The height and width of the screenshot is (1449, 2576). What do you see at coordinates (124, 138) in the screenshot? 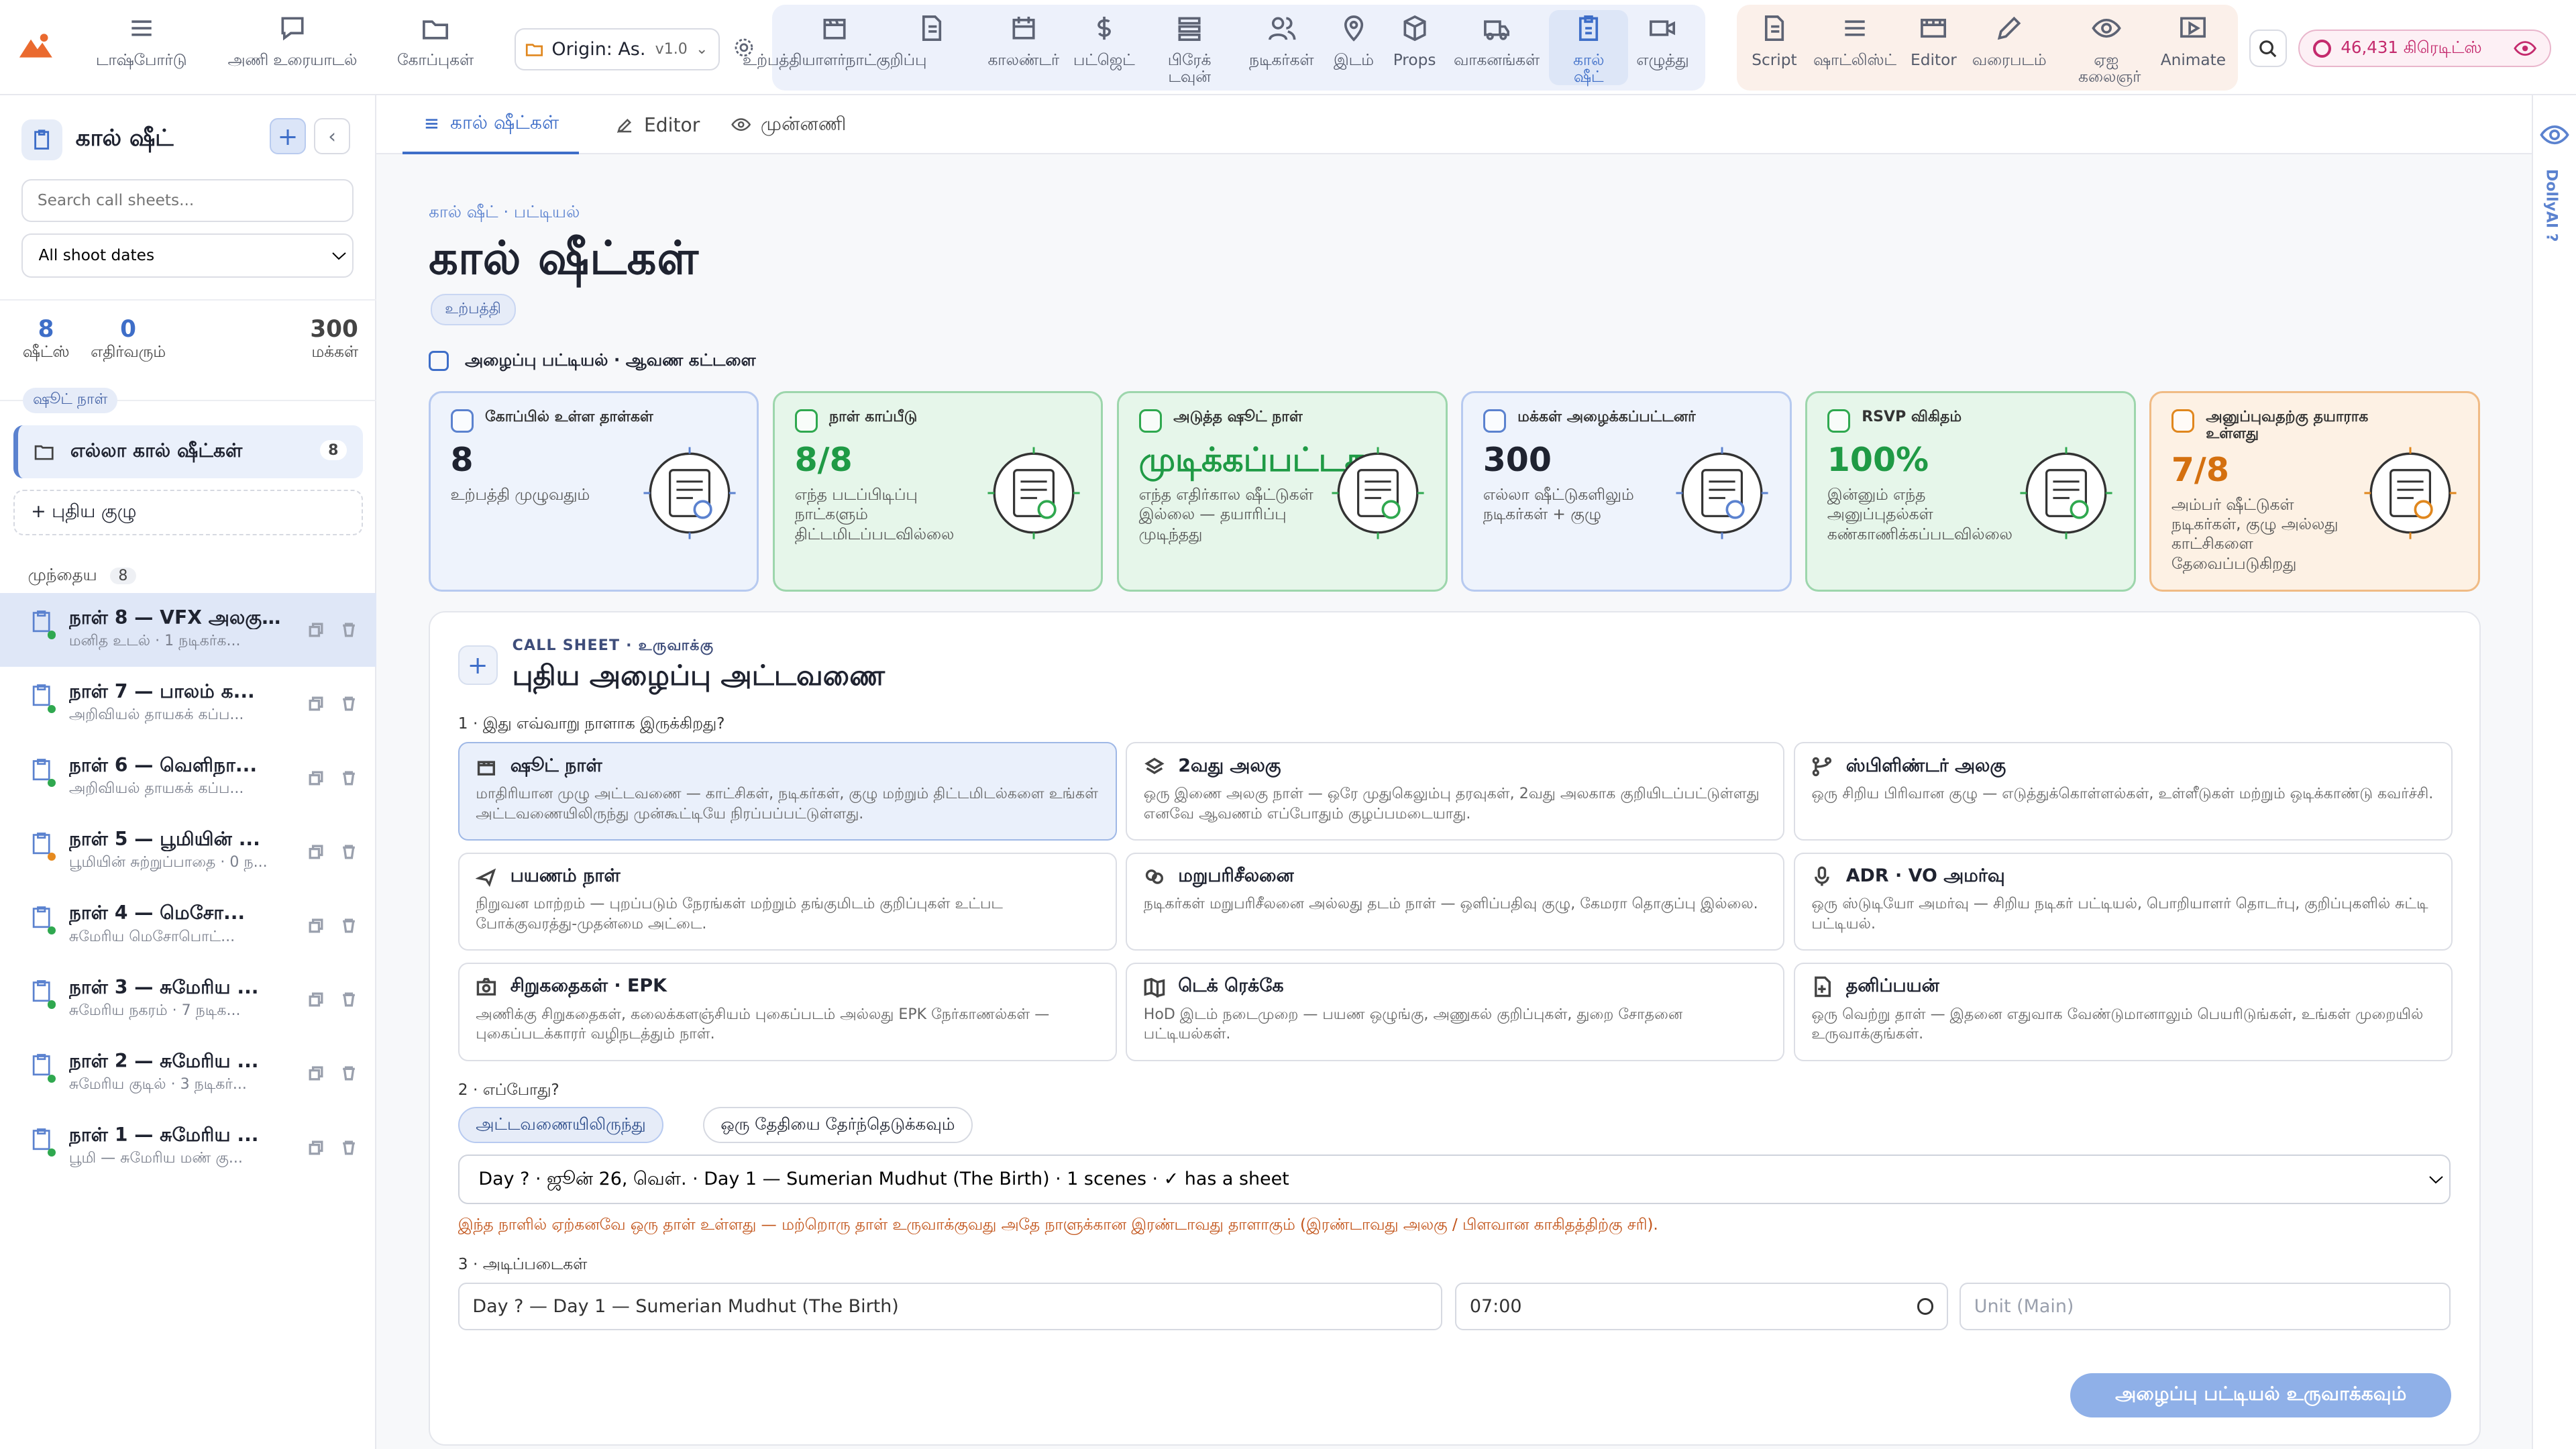
I see `sidebar-title: கால் ஷீட்` at bounding box center [124, 138].